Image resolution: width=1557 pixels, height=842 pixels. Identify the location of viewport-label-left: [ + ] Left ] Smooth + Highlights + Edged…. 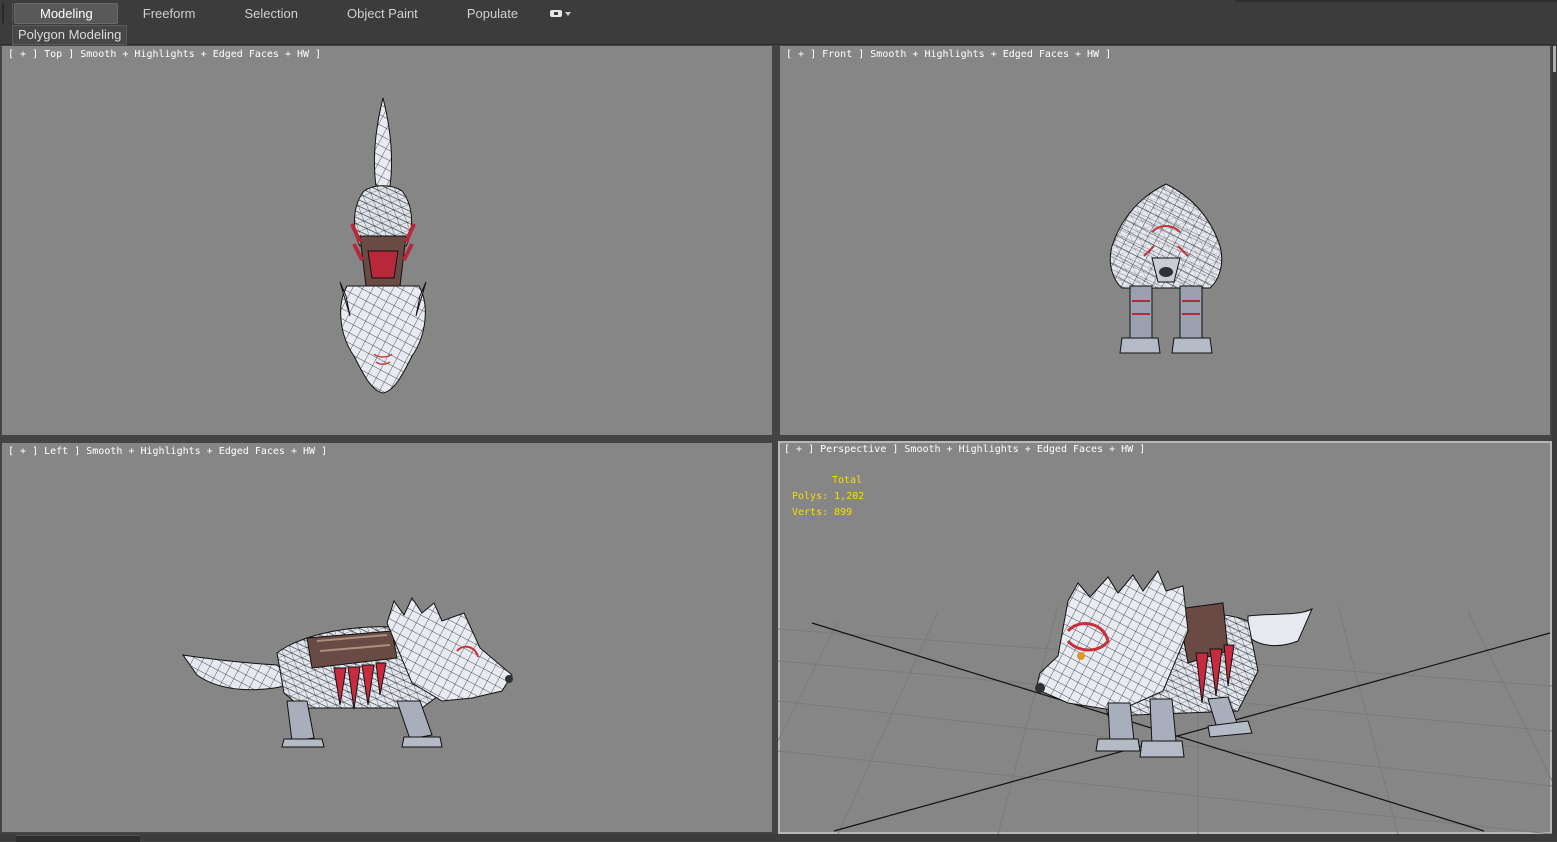
(167, 451).